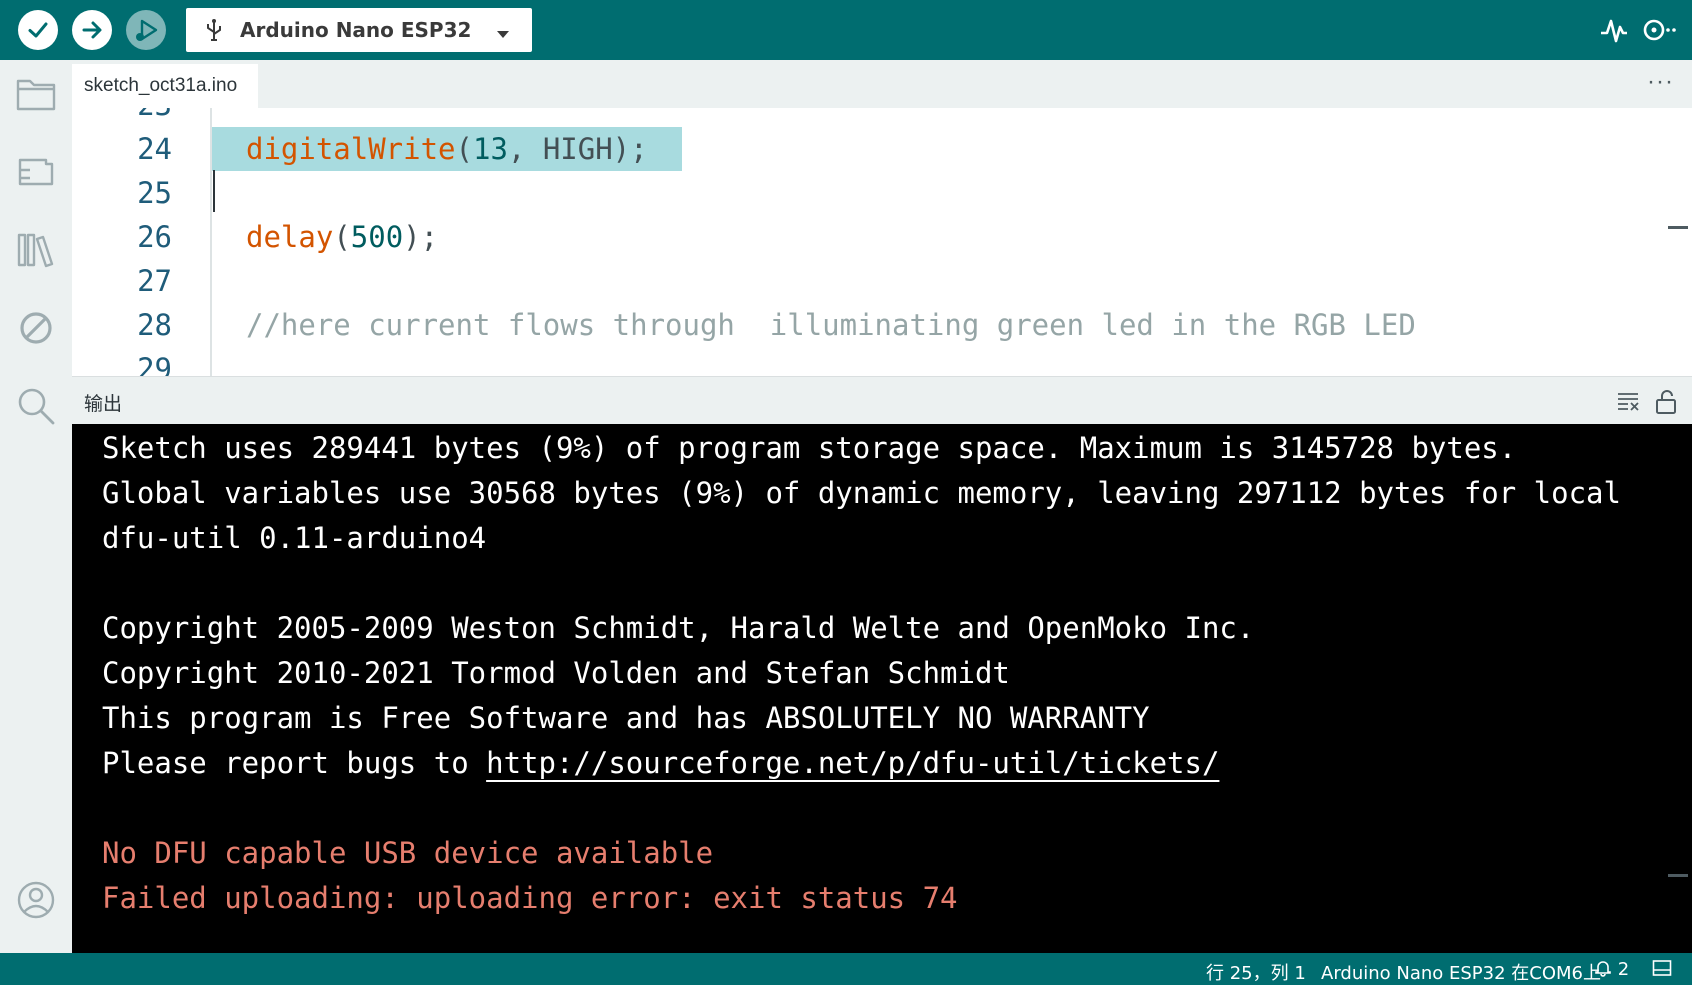 The width and height of the screenshot is (1692, 985). What do you see at coordinates (1623, 969) in the screenshot?
I see `notification-count: 2` at bounding box center [1623, 969].